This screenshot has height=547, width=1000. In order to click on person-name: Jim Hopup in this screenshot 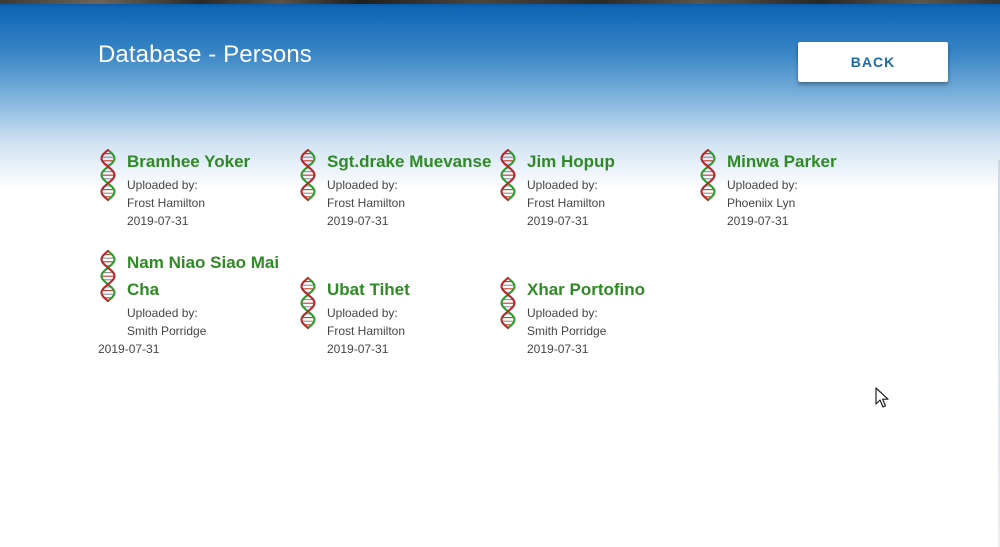, I will do `click(571, 161)`.